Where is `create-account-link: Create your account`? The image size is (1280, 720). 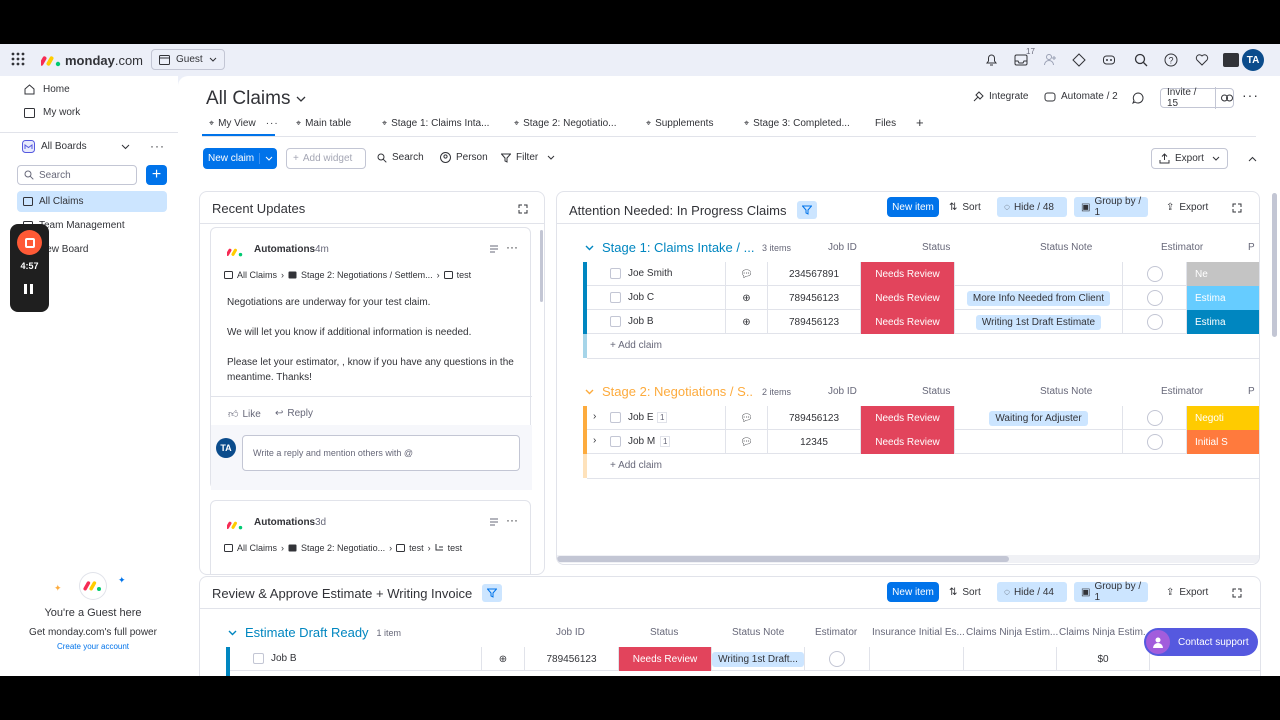
create-account-link: Create your account is located at coordinates (93, 646).